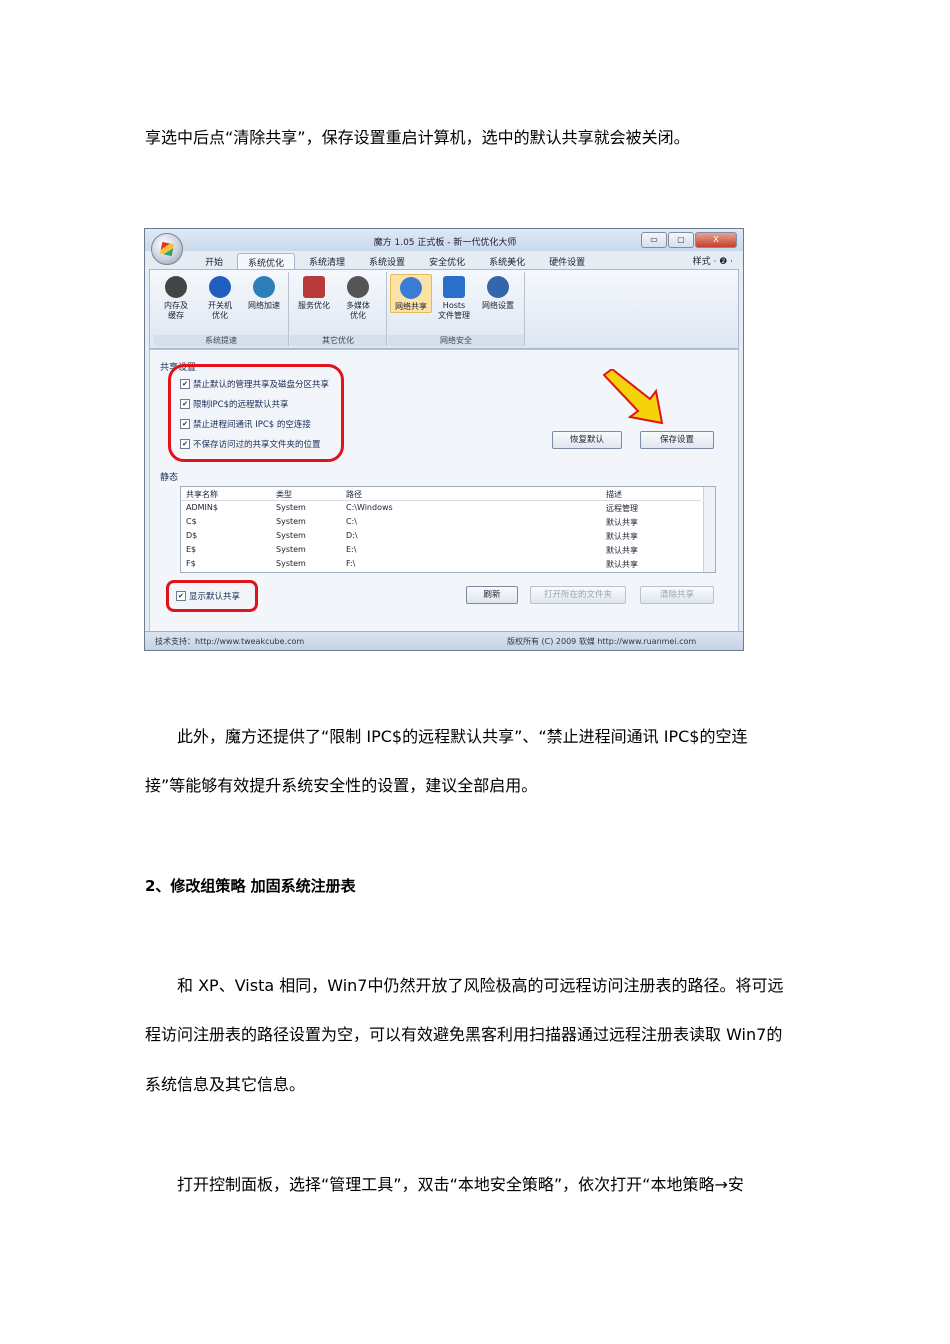  I want to click on app-orb-button, so click(167, 249).